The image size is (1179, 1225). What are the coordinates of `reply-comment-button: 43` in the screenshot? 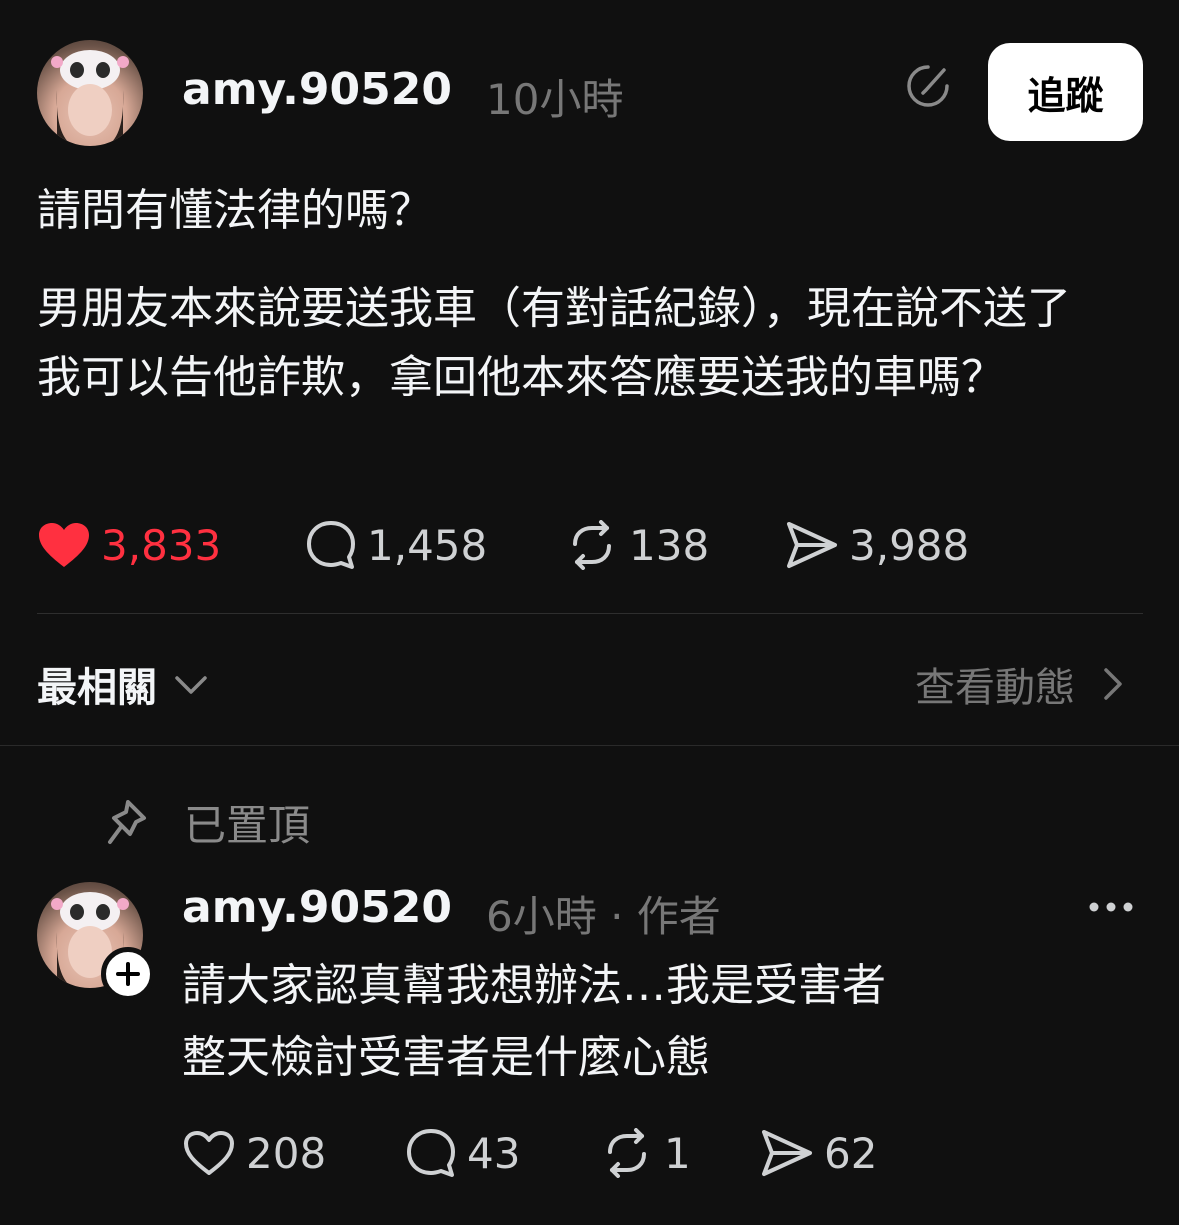 It's located at (462, 1153).